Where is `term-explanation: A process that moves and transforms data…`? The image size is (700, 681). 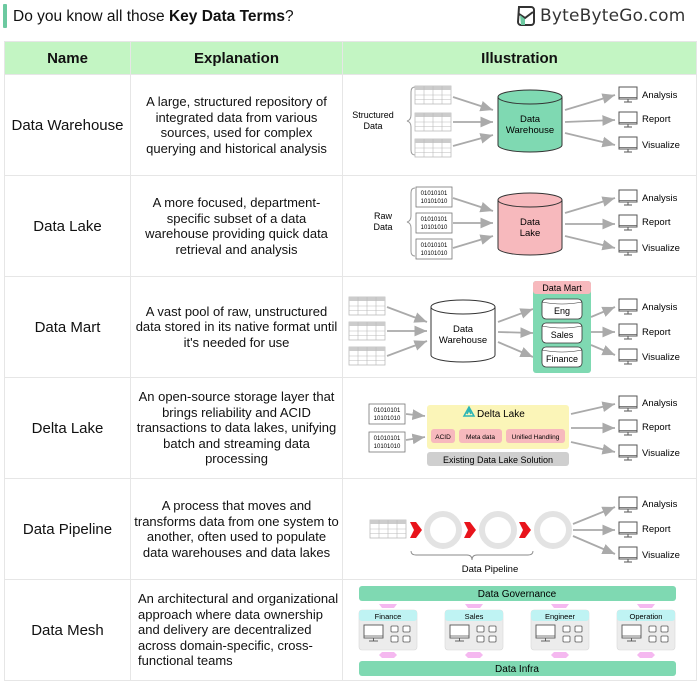 term-explanation: A process that moves and transforms data… is located at coordinates (236, 529).